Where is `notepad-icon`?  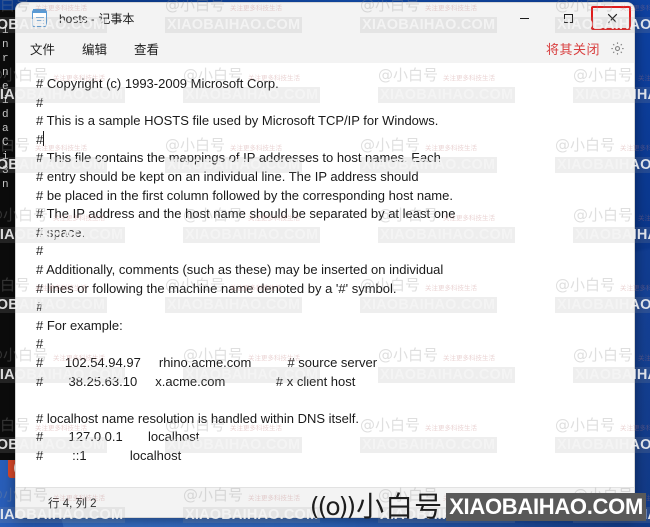
notepad-icon is located at coordinates (39, 18).